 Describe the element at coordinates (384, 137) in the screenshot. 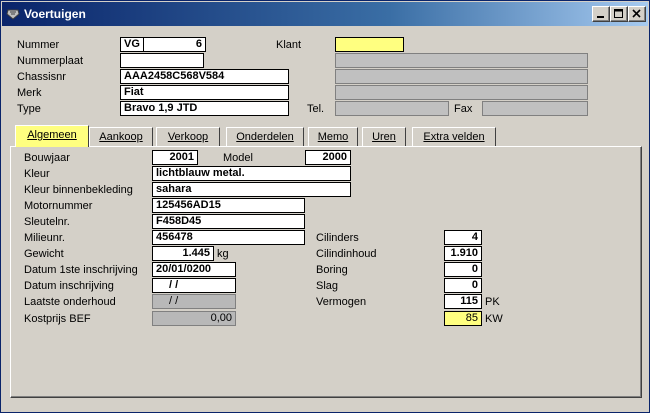

I see `tab-uren: Uren` at that location.